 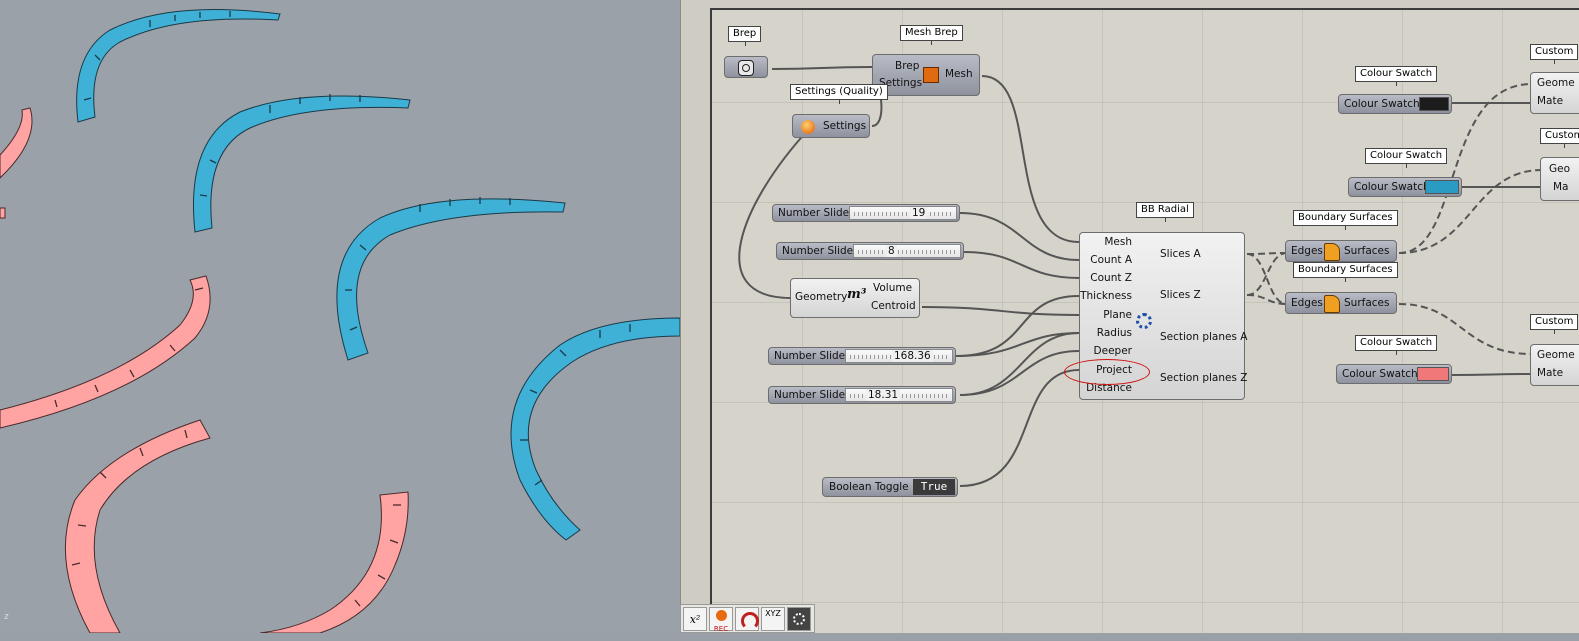 I want to click on settings-param: Settings, so click(x=831, y=126).